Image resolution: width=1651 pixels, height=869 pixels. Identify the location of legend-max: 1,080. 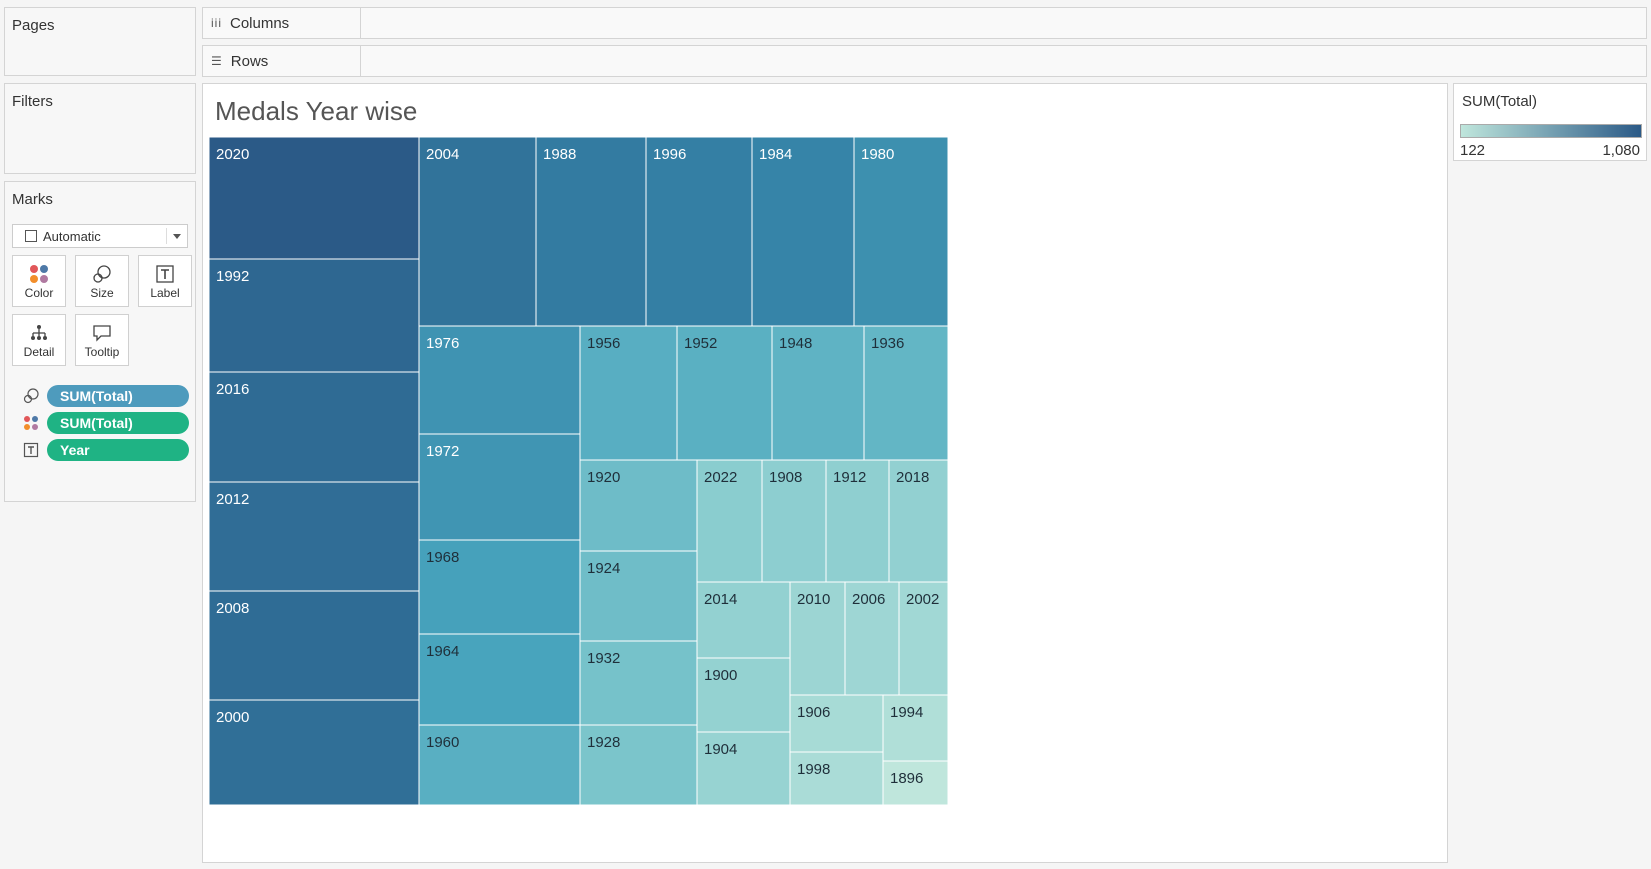
(1621, 150).